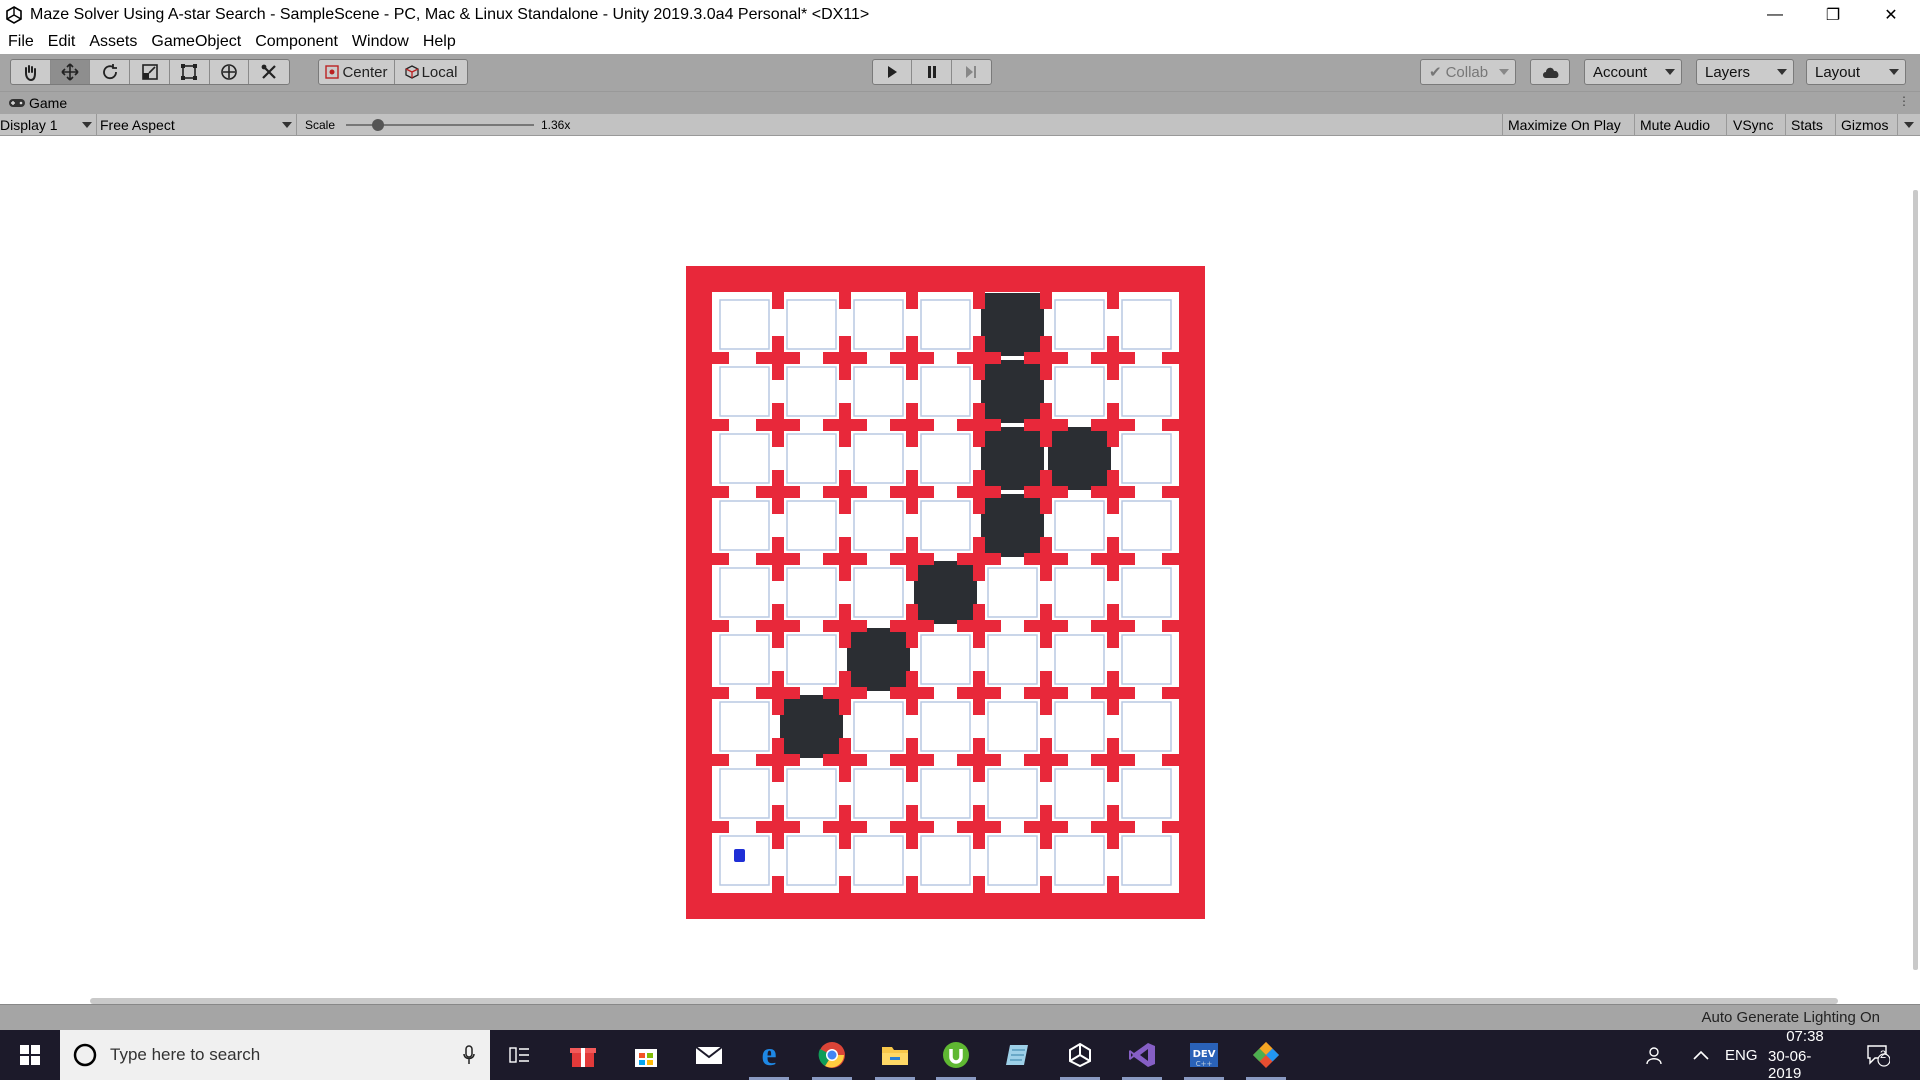  I want to click on menu-assets: Assets, so click(113, 42).